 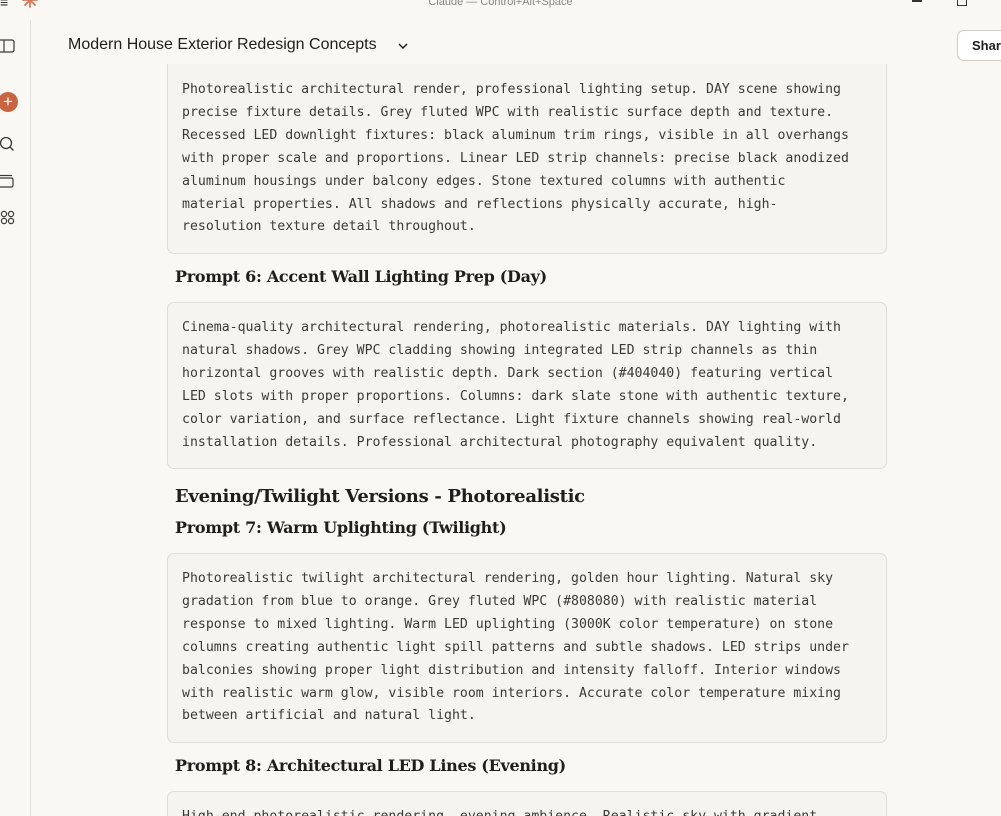 What do you see at coordinates (15, 418) in the screenshot?
I see `left-rail: +` at bounding box center [15, 418].